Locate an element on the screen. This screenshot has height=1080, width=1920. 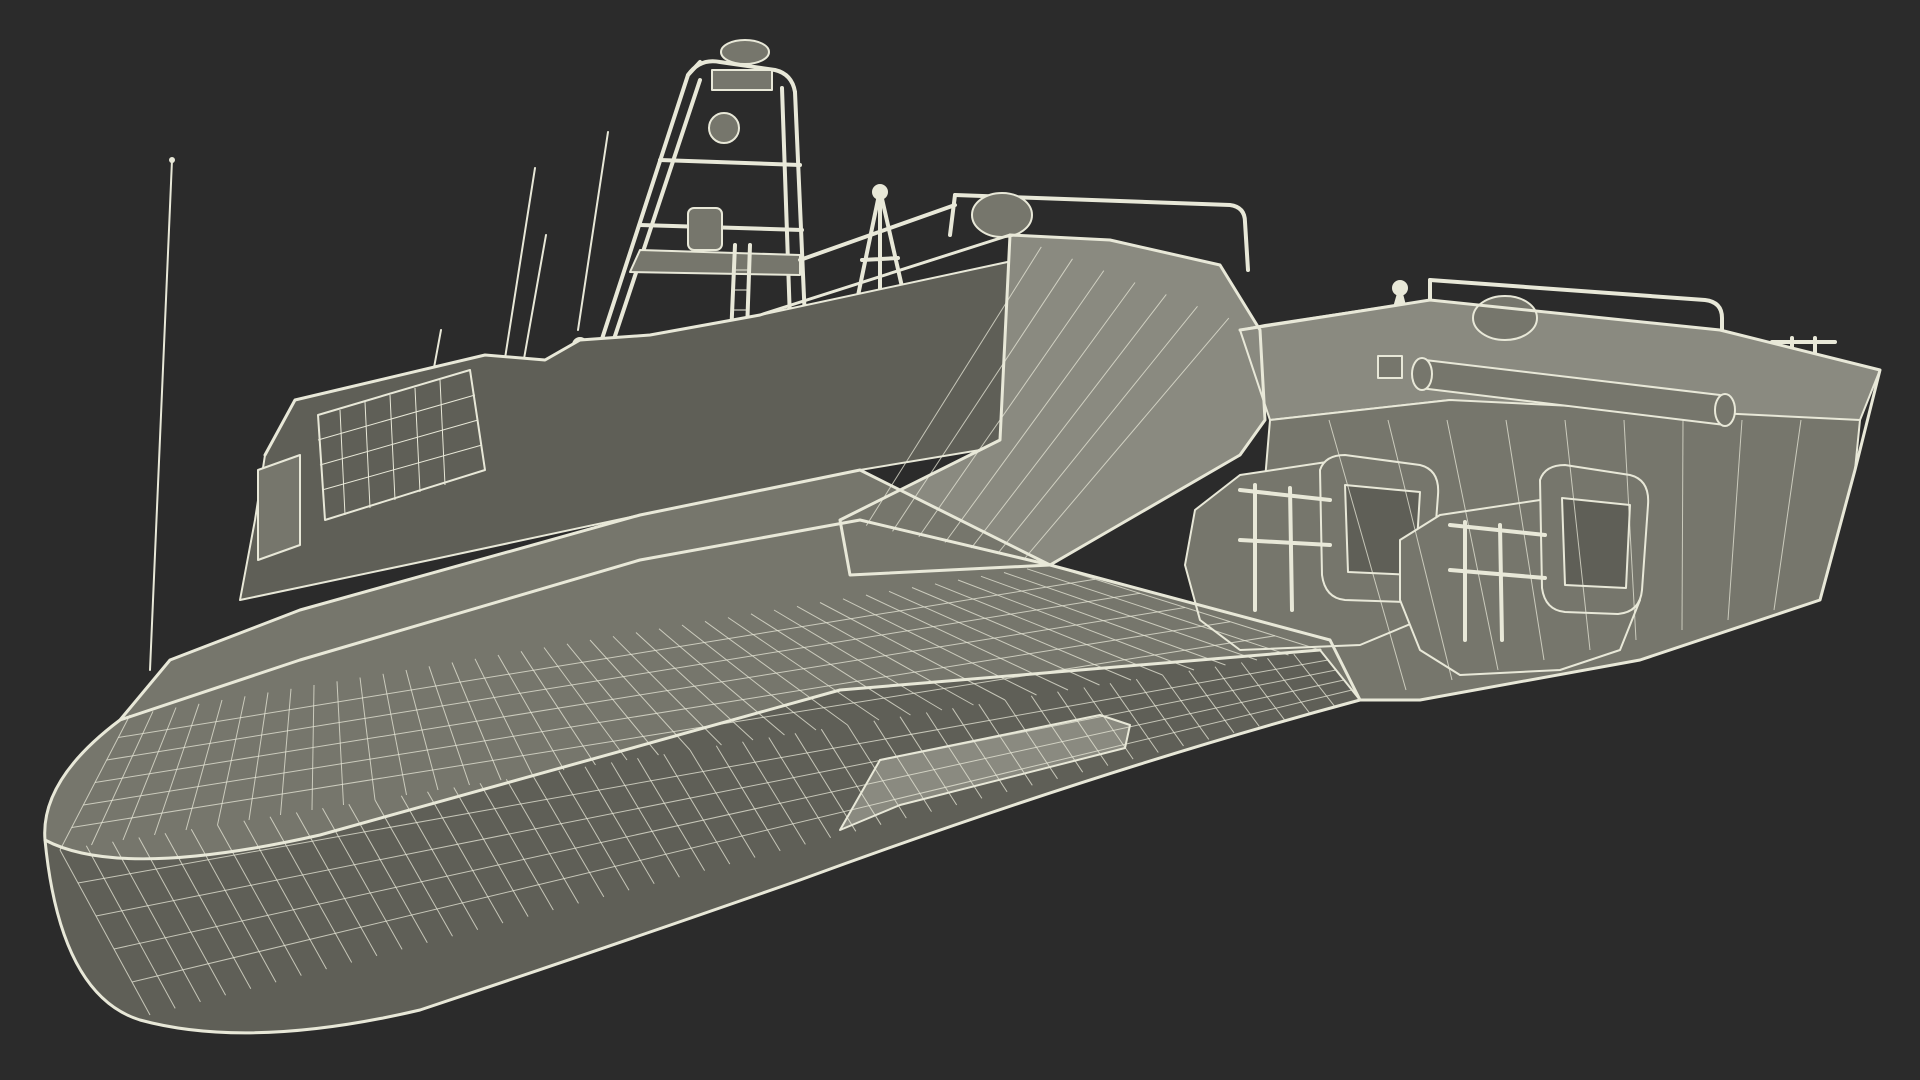
mast-frame-left is located at coordinates (650, 203).